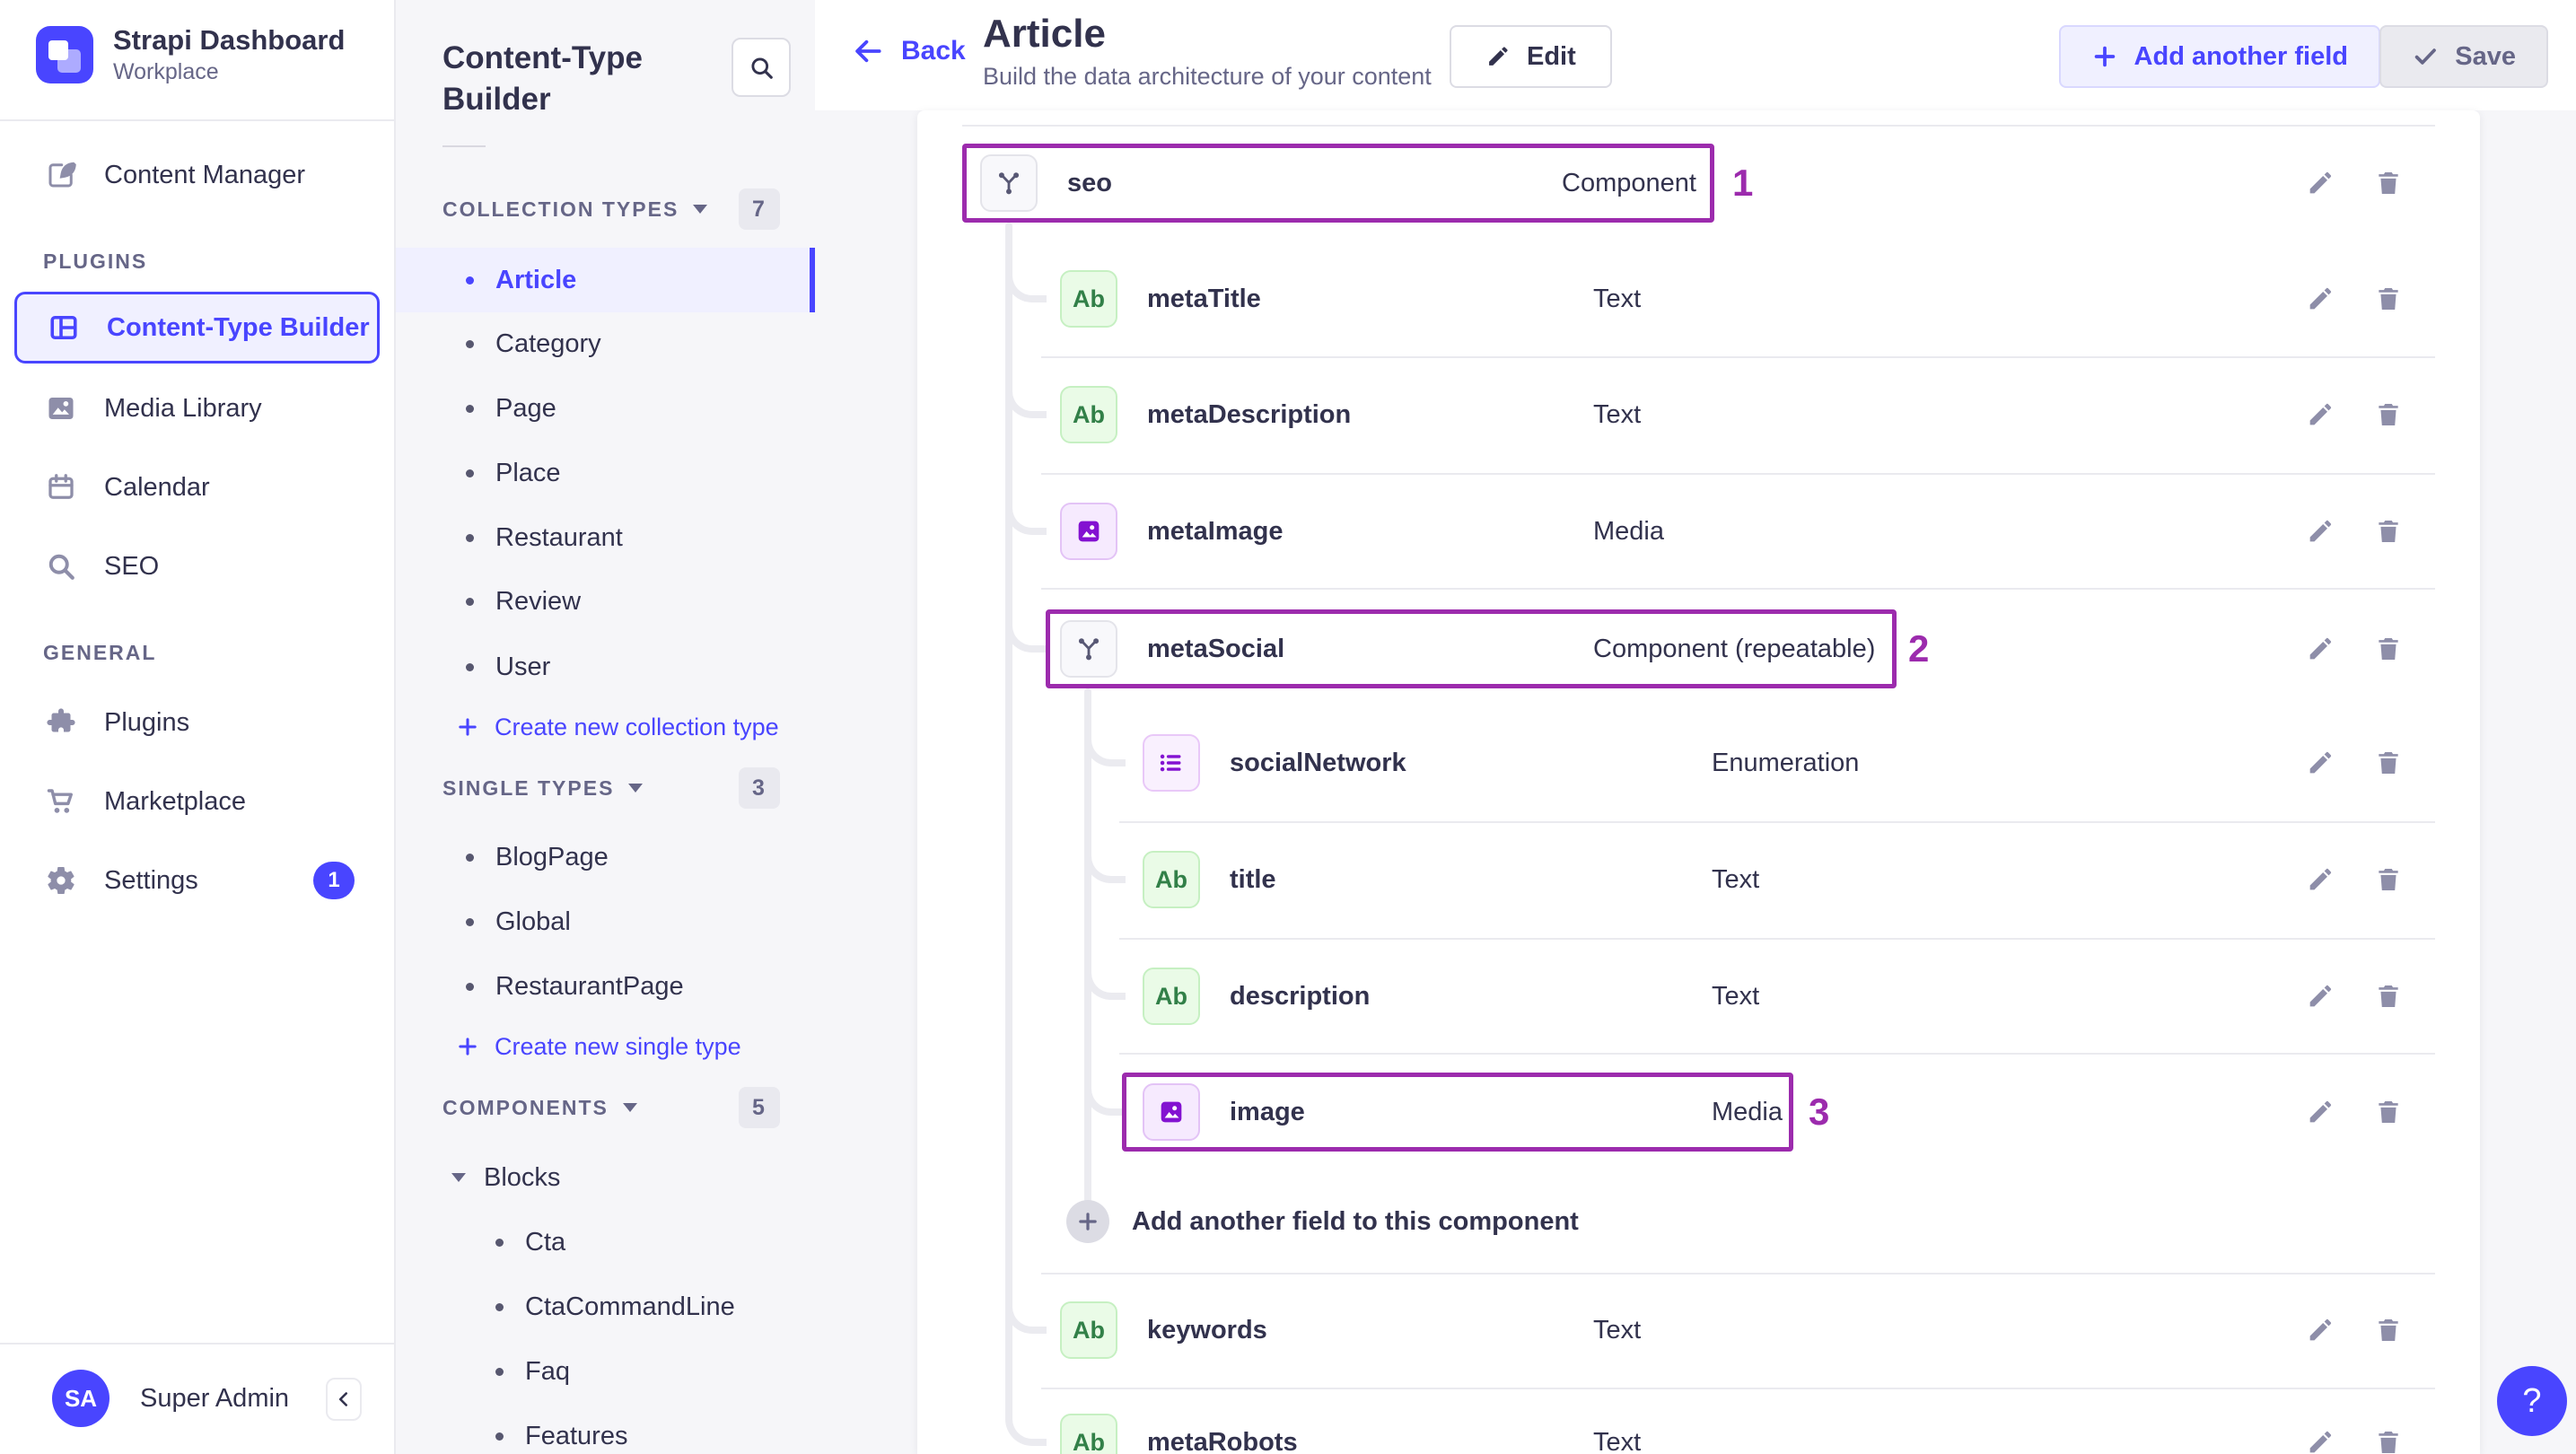  Describe the element at coordinates (1698, 879) in the screenshot. I see `field-row-title: Ab title Text` at that location.